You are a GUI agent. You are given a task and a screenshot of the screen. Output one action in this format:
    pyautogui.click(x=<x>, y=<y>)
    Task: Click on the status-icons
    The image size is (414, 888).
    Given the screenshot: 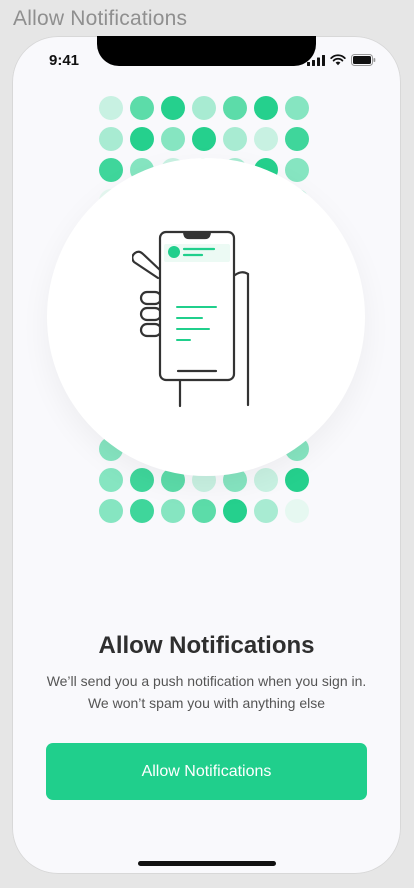 What is the action you would take?
    pyautogui.click(x=341, y=62)
    